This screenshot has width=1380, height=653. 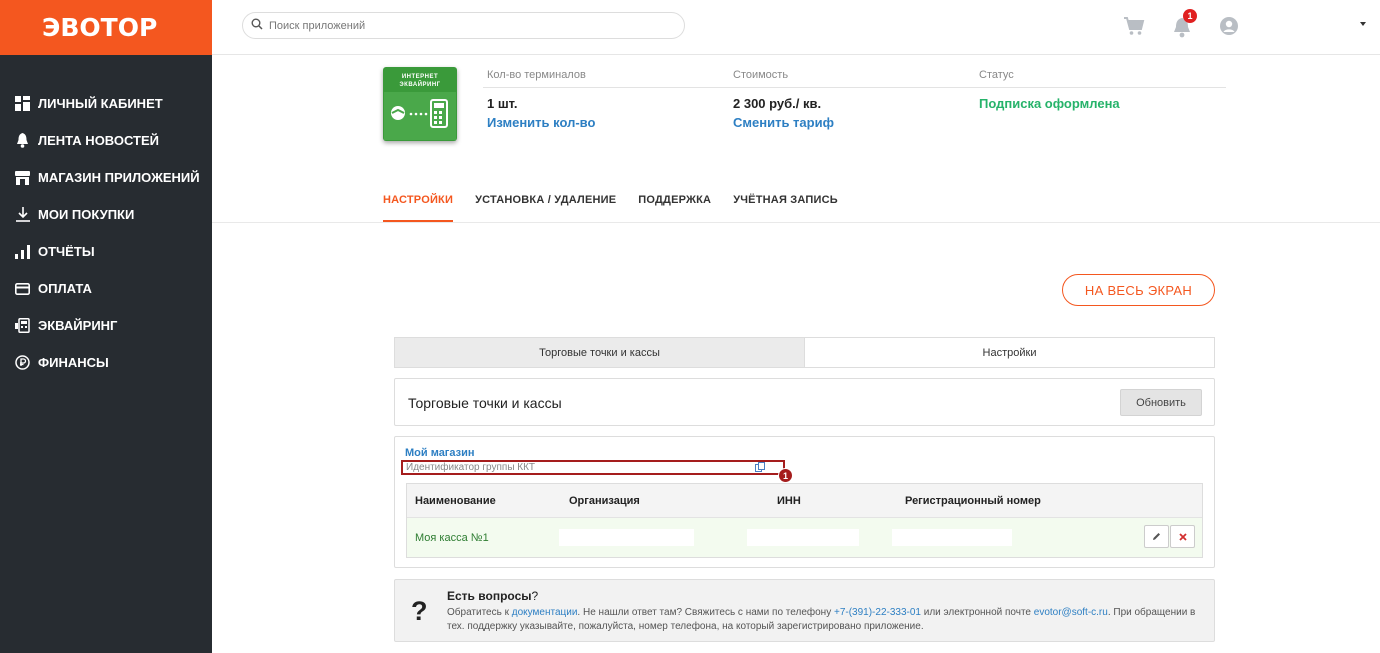 What do you see at coordinates (86, 214) in the screenshot?
I see `sidebar-item-label: МОИ ПОКУПКИ` at bounding box center [86, 214].